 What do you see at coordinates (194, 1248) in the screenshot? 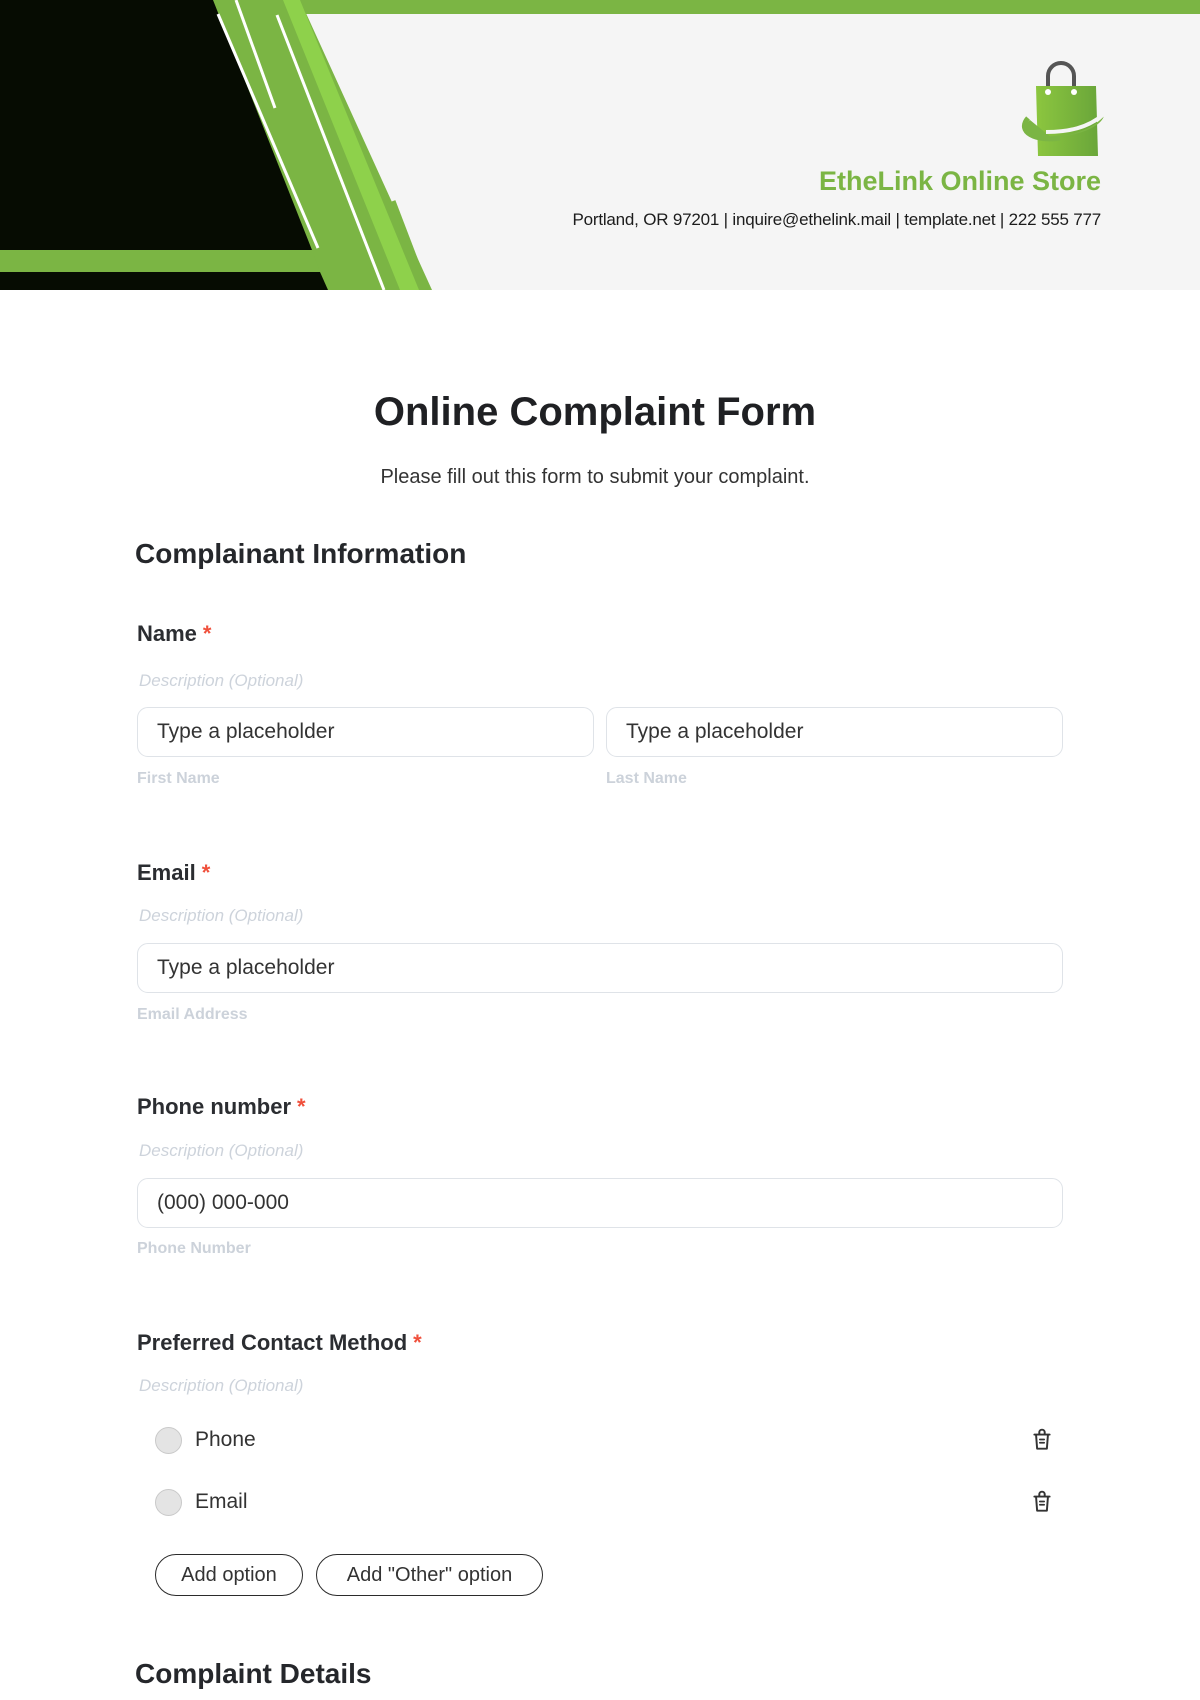
I see `phone-number-helper: Phone Number` at bounding box center [194, 1248].